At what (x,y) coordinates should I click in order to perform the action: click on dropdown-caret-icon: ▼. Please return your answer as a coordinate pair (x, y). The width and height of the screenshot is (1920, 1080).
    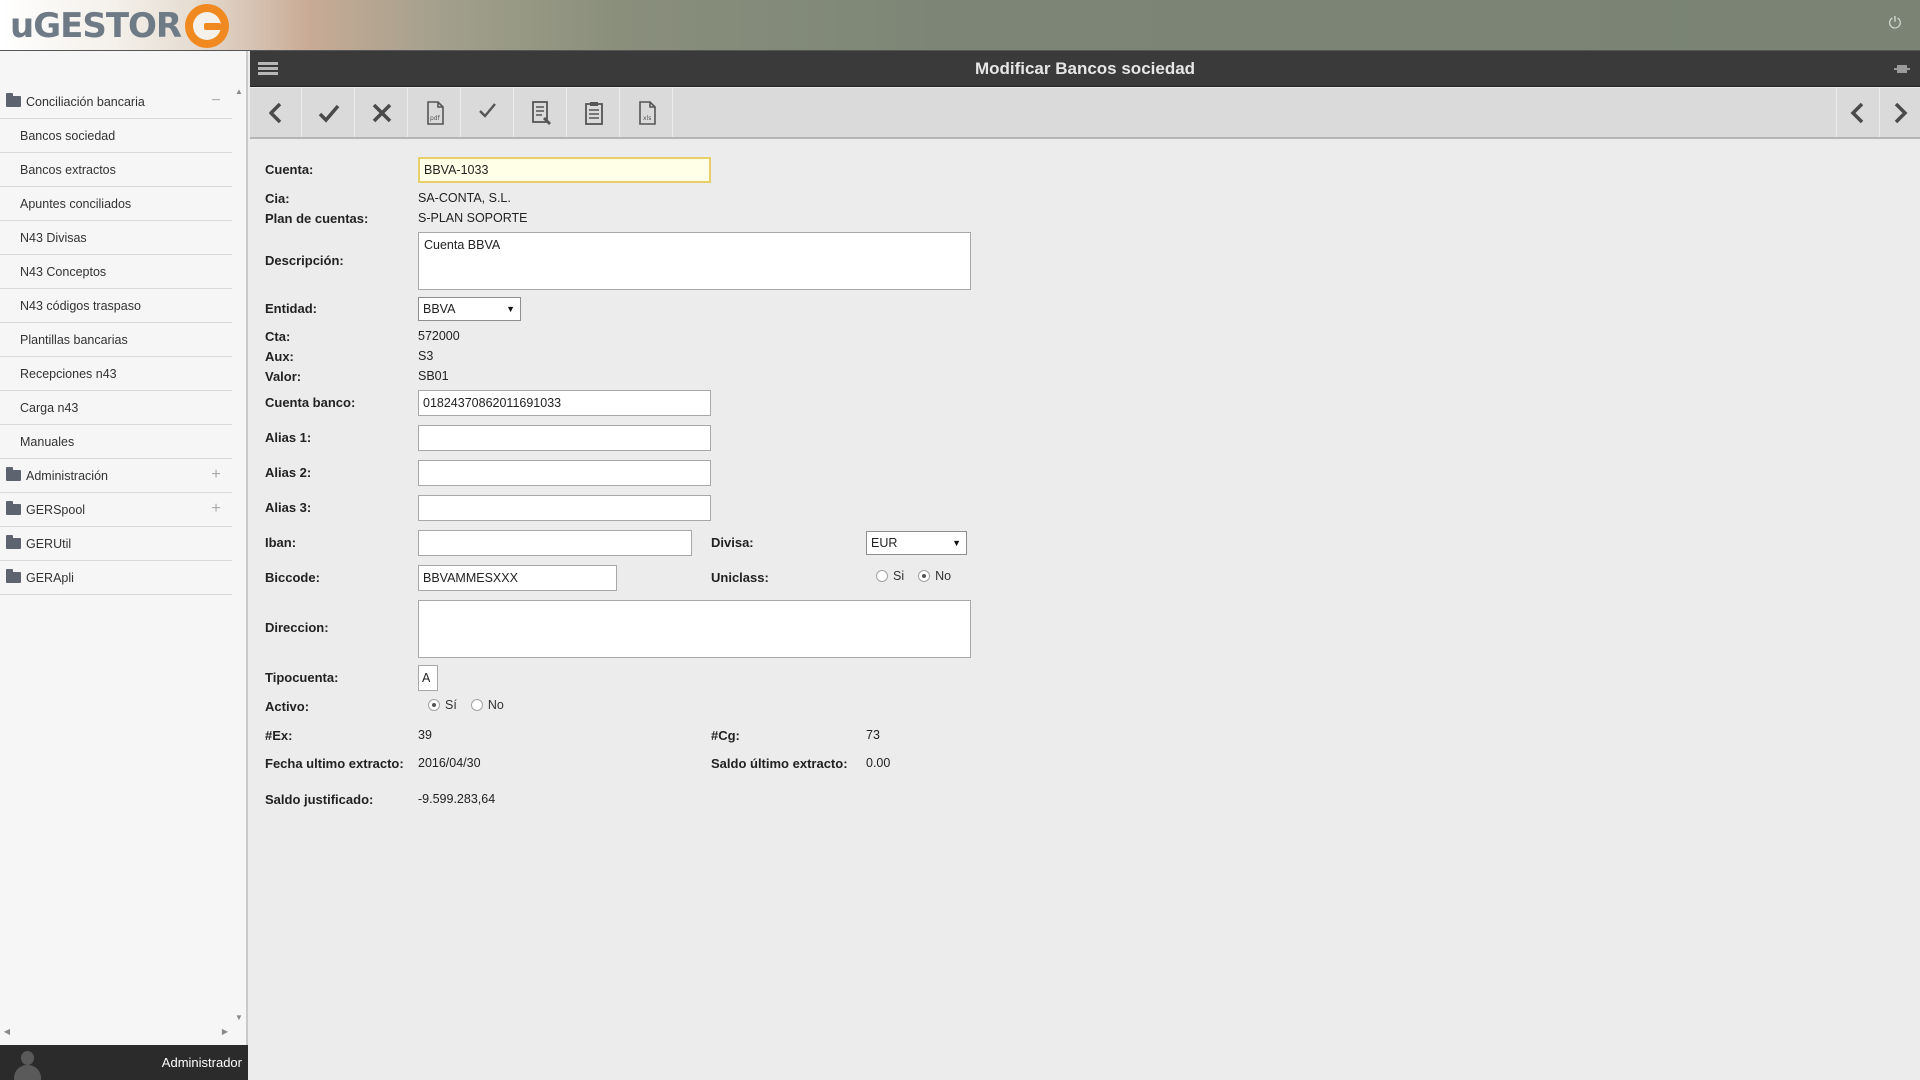
    Looking at the image, I should click on (510, 309).